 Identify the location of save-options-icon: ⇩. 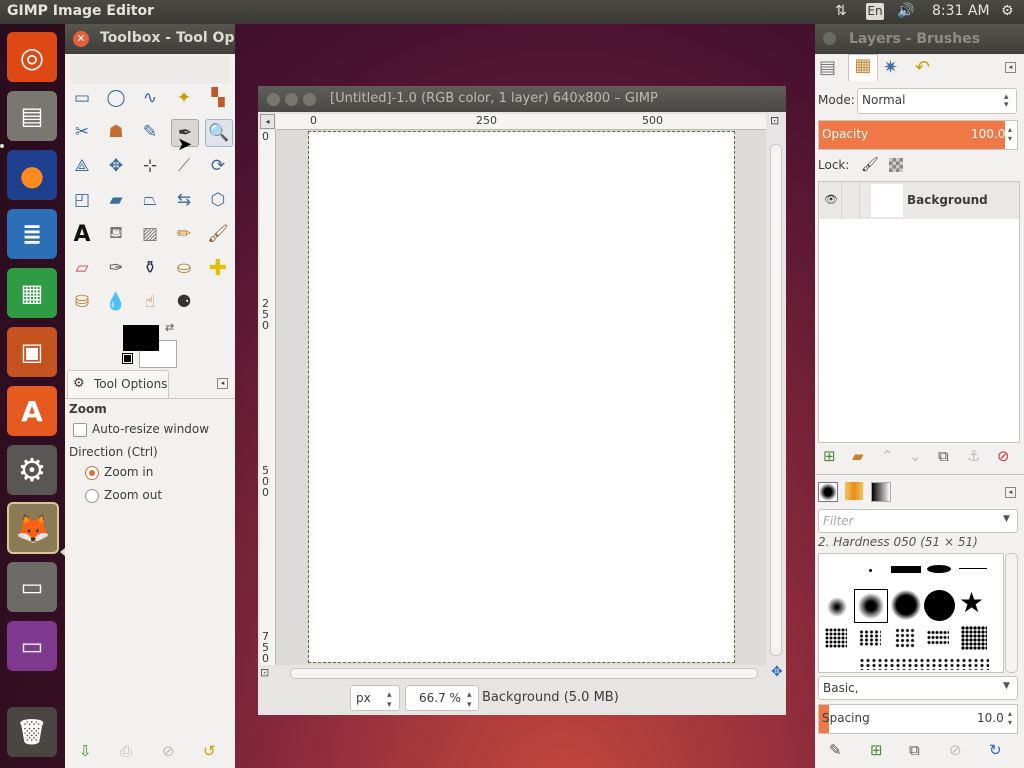
(85, 751).